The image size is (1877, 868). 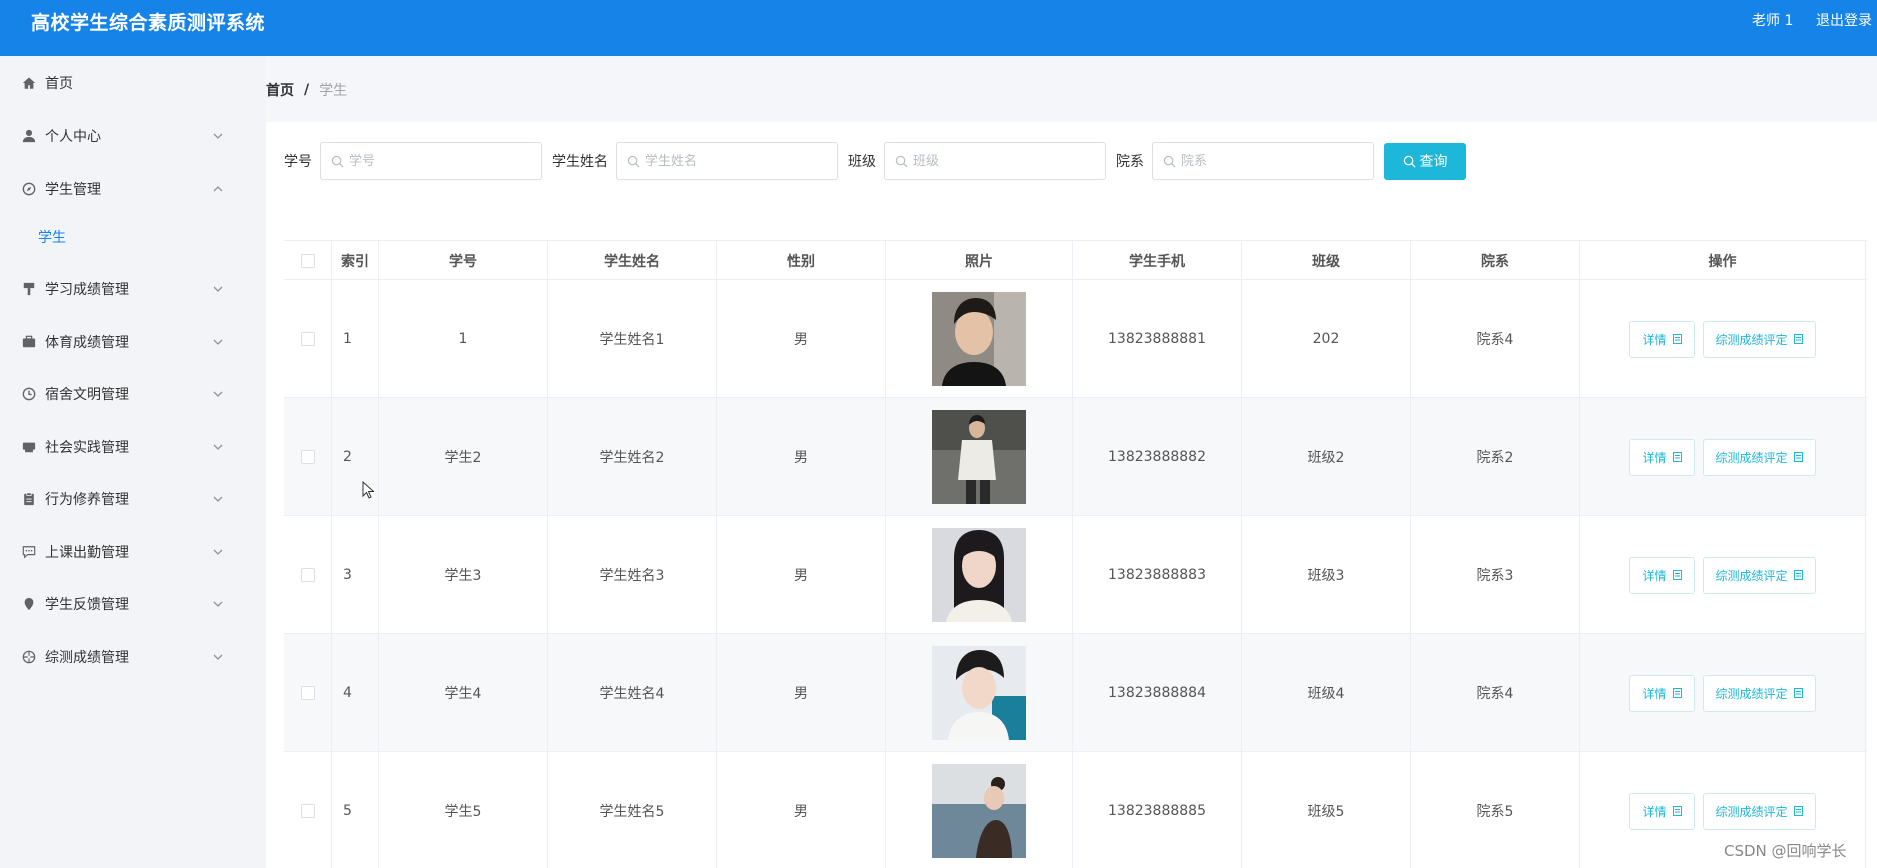 I want to click on sidebar-item-composite-scores: 综测成绩管理, so click(x=132, y=657).